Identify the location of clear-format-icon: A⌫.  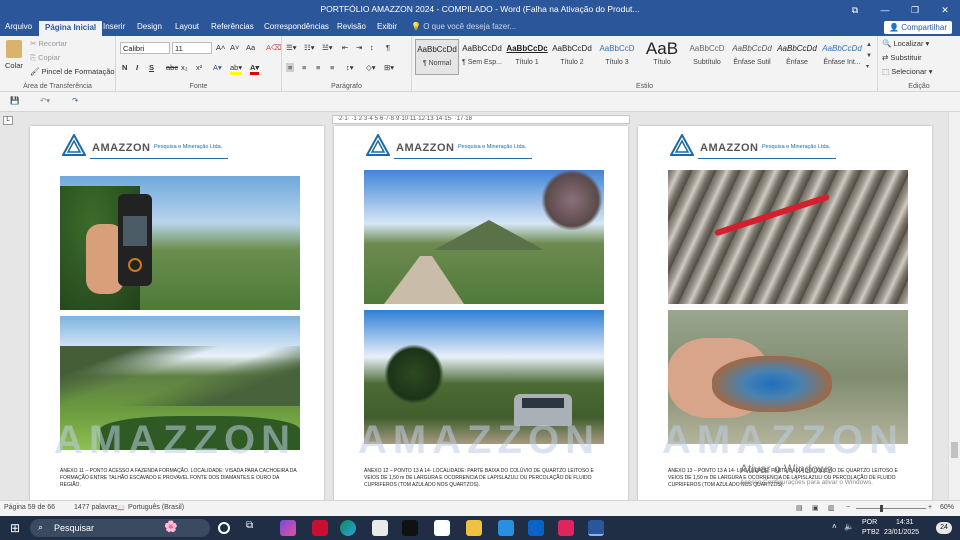
(274, 47).